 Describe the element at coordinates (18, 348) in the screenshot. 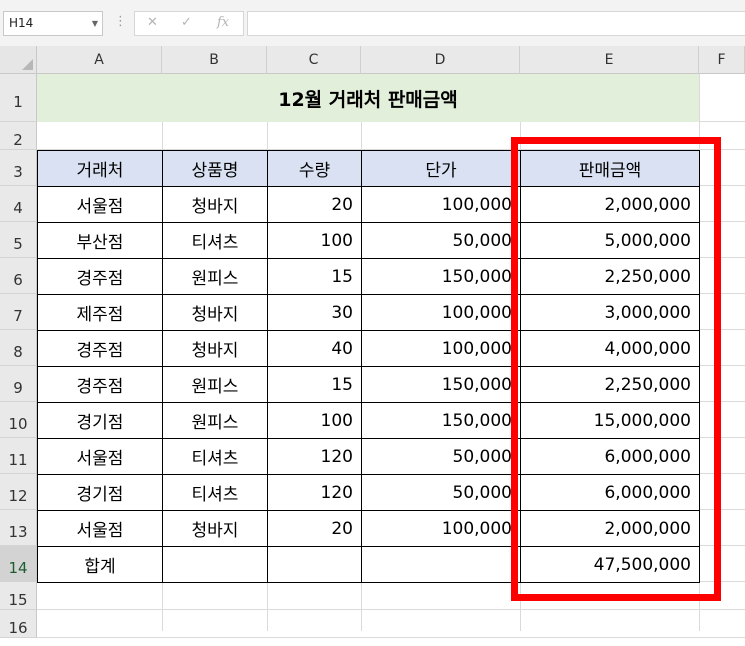

I see `row-header-8: 8` at that location.